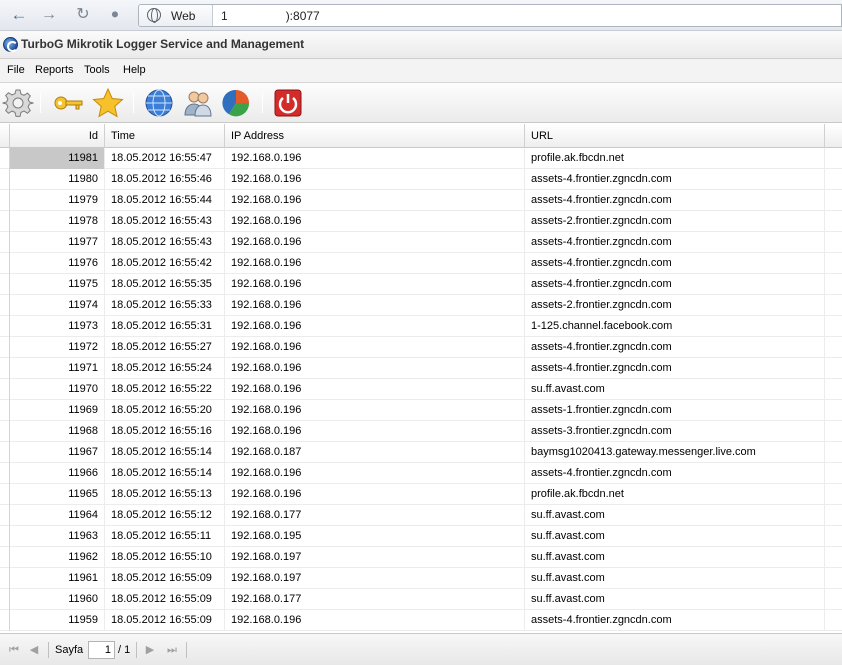  Describe the element at coordinates (57, 221) in the screenshot. I see `cell-id: 11978` at that location.